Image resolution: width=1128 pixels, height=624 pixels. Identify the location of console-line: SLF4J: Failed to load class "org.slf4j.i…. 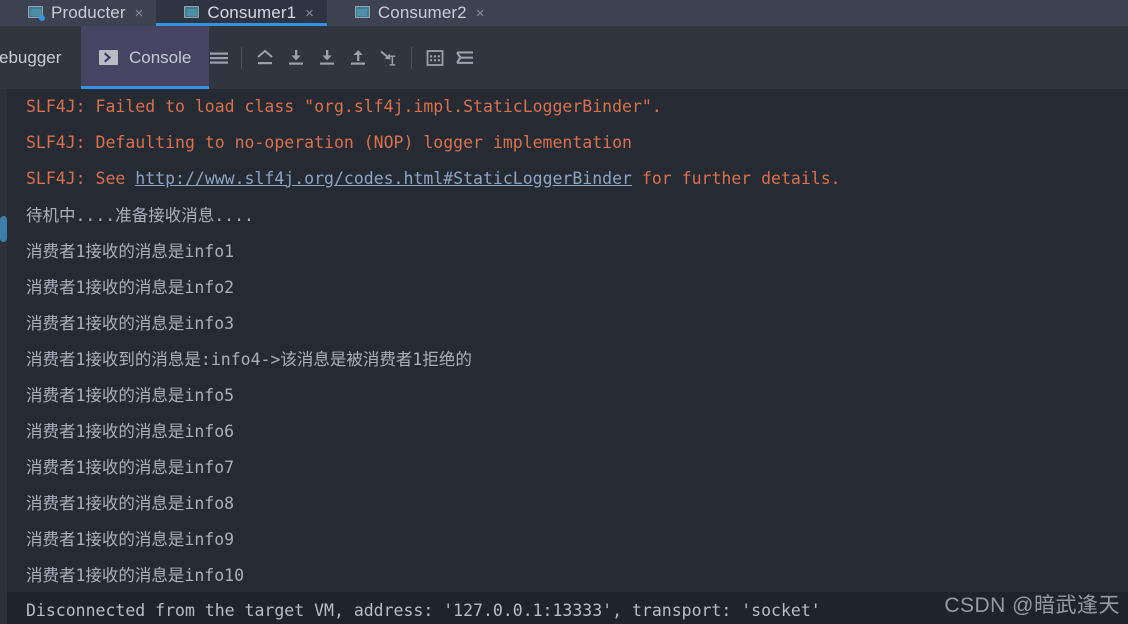
(344, 106).